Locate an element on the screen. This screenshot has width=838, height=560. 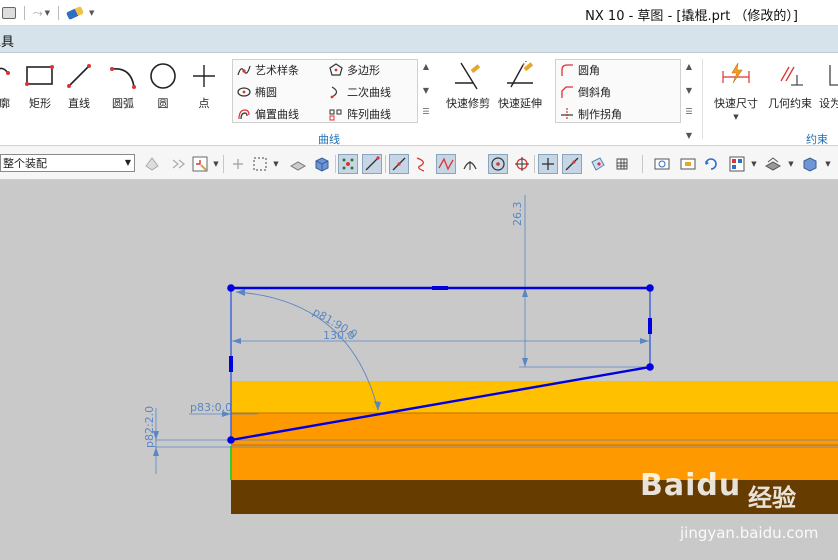
quick-extend-button: 快速延伸 is located at coordinates (520, 86).